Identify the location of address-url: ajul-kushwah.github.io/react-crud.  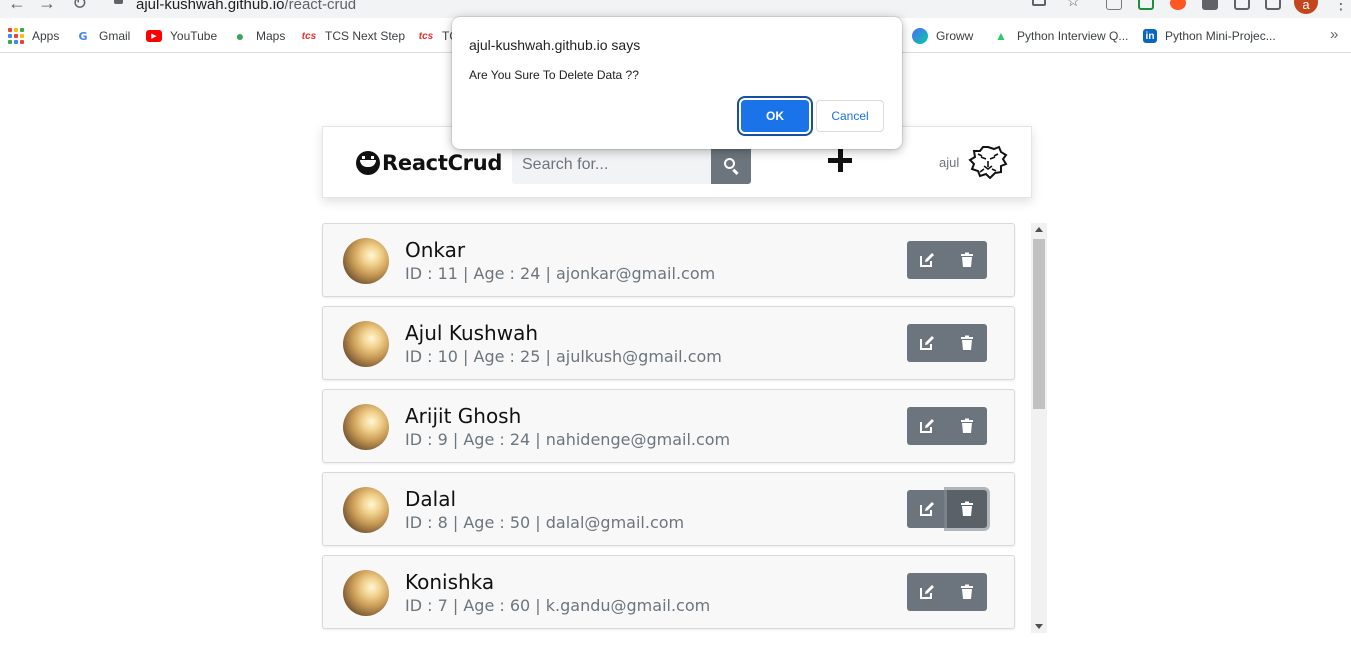
(246, 6).